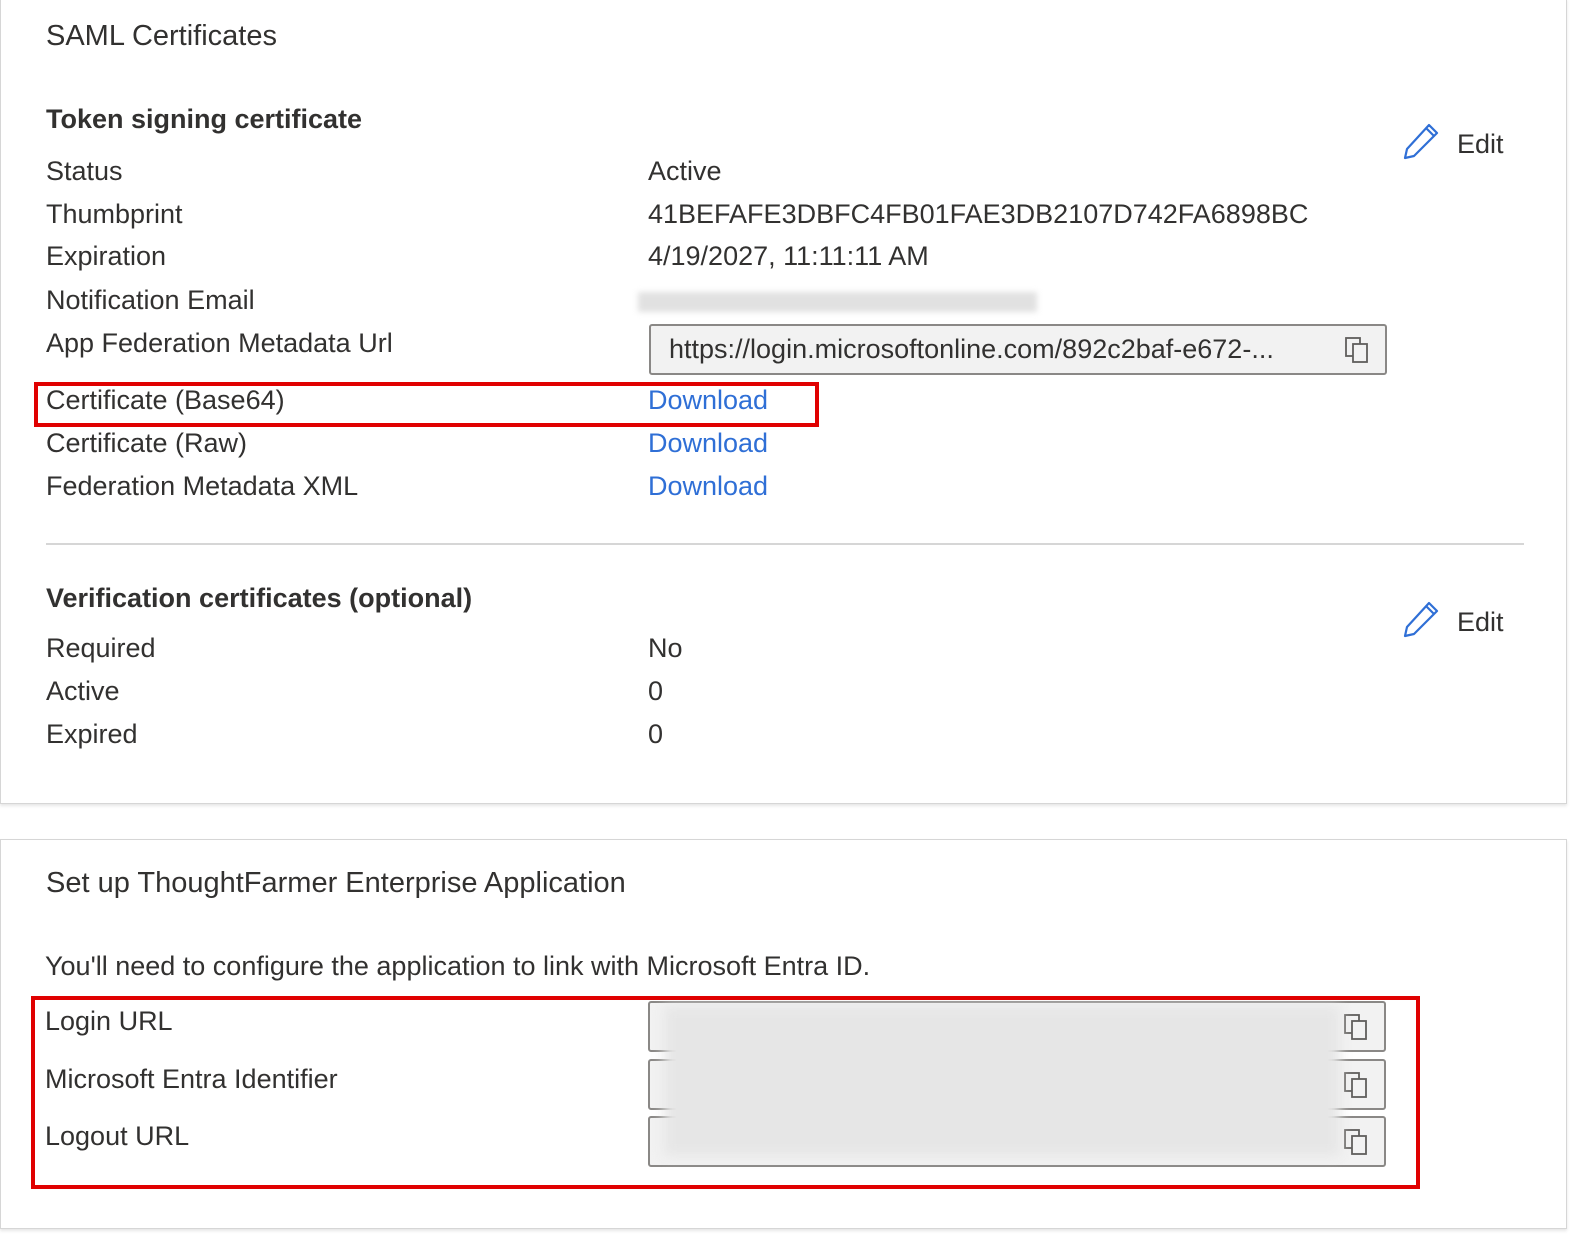 This screenshot has height=1247, width=1591. I want to click on active-label: Active, so click(83, 691).